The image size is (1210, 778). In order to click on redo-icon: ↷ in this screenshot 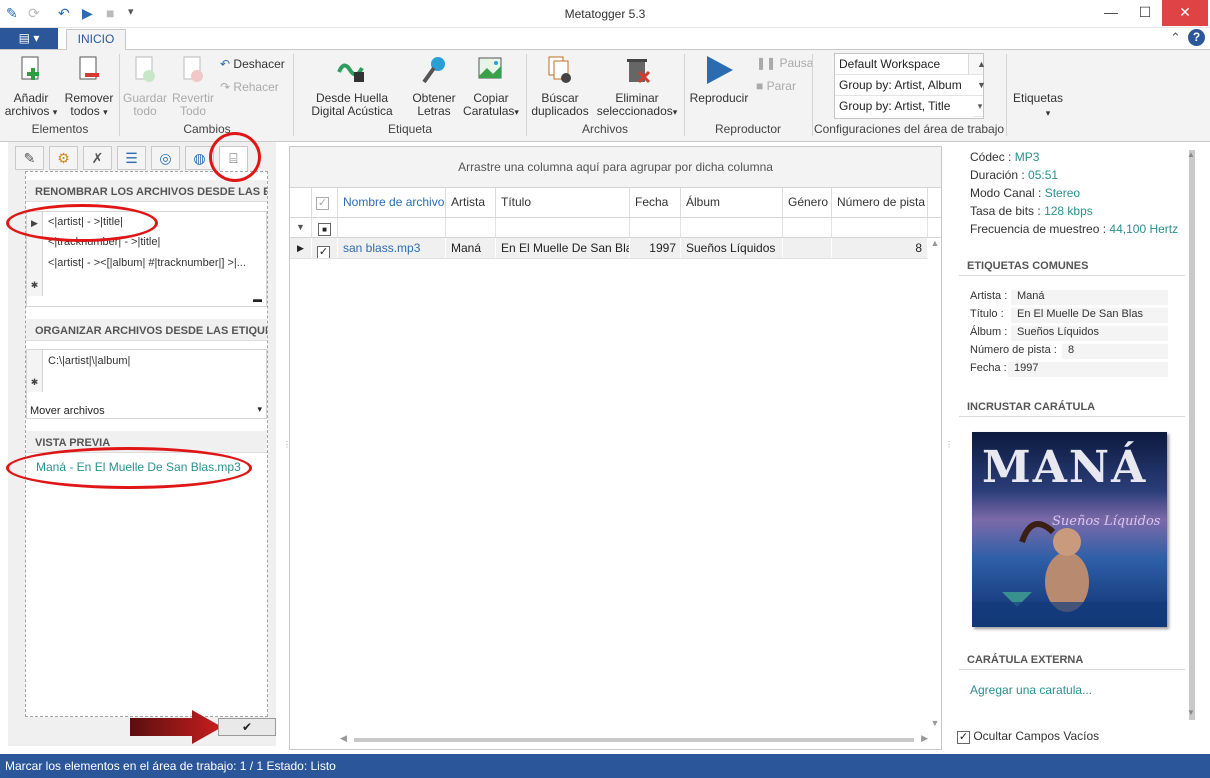, I will do `click(225, 87)`.